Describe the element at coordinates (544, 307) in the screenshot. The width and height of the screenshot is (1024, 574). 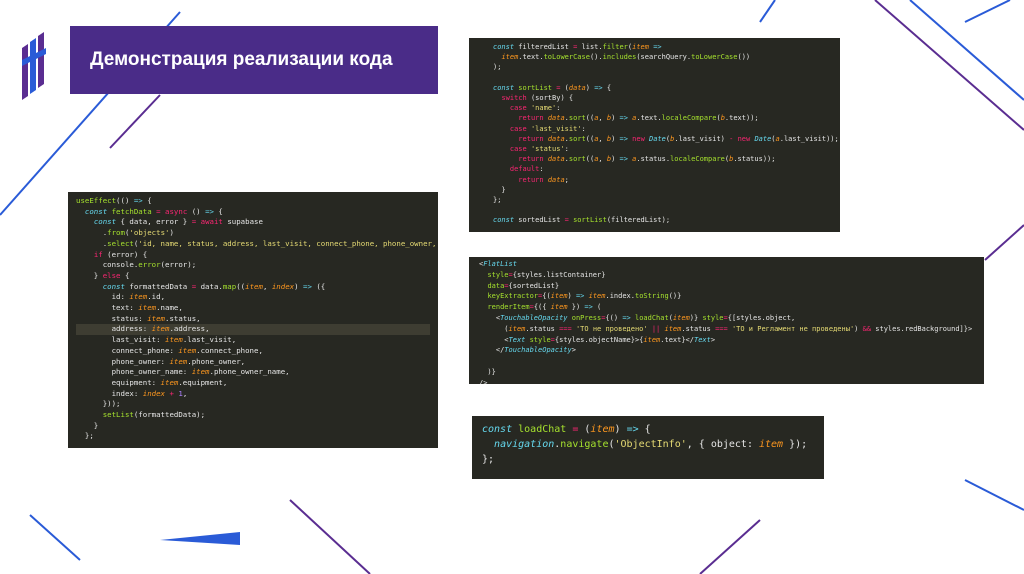
I see `code-line: renderItem={({ item }) => (` at that location.